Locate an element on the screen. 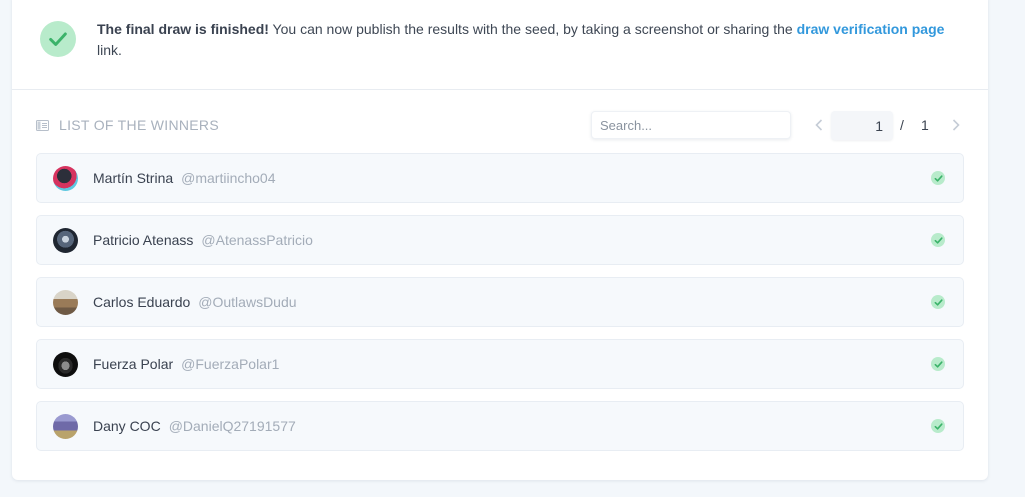  winner-row: Patricio Atenass @AtenassPatricio is located at coordinates (500, 240).